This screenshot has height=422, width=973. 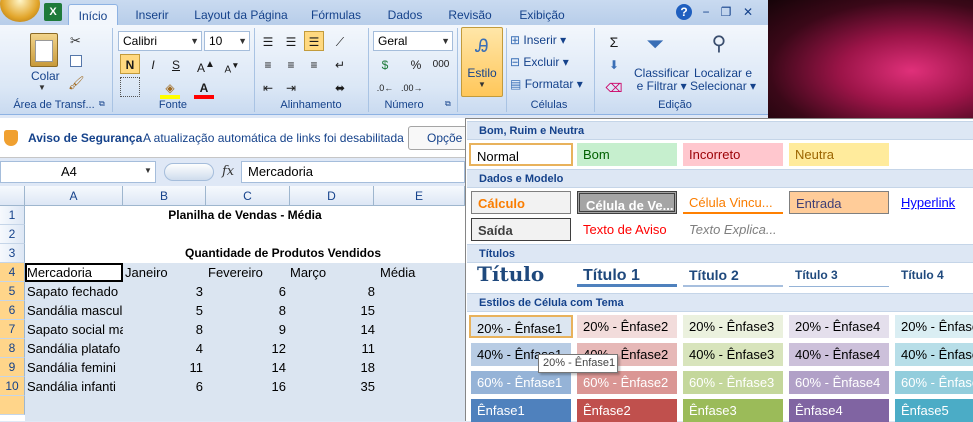 I want to click on cell: Mercadoria, so click(x=75, y=272).